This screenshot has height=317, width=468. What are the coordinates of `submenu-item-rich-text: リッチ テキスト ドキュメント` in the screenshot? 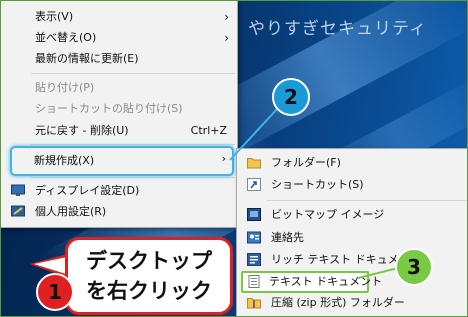 It's located at (352, 260).